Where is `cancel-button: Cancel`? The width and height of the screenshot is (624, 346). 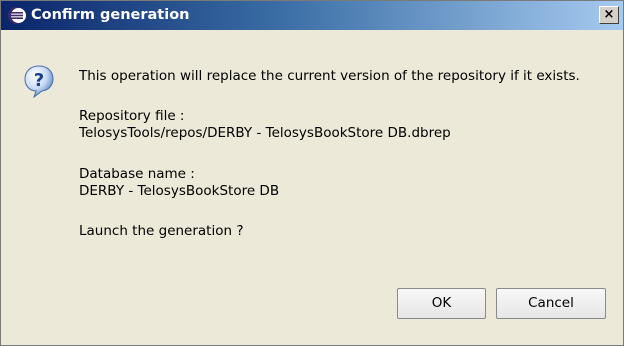 cancel-button: Cancel is located at coordinates (551, 303).